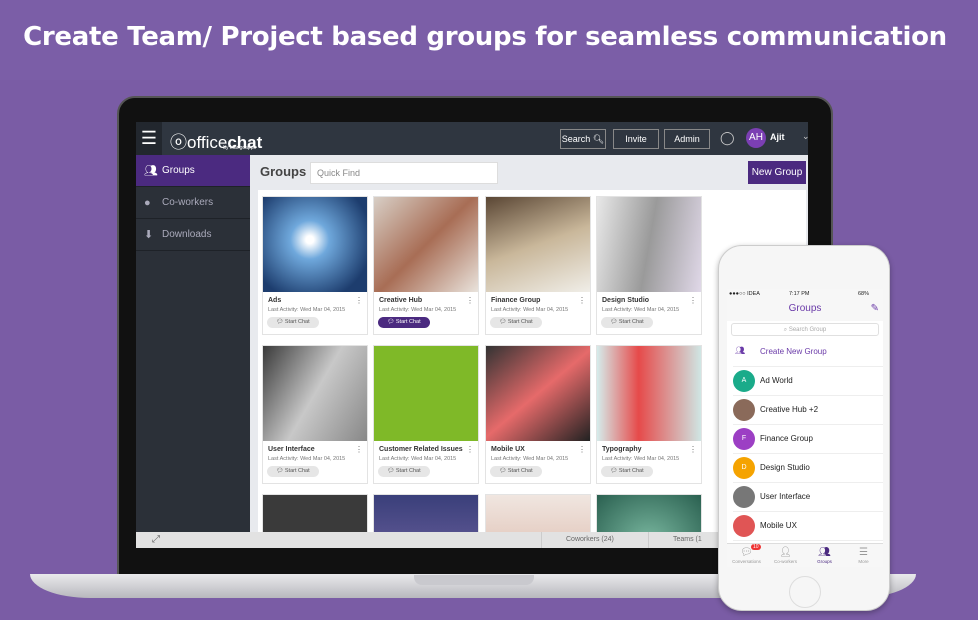 Image resolution: width=978 pixels, height=620 pixels. What do you see at coordinates (744, 468) in the screenshot?
I see `group-avatar: D` at bounding box center [744, 468].